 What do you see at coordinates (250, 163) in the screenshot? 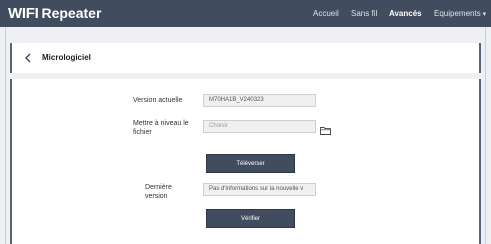
I see `upload-button: Téléverser` at bounding box center [250, 163].